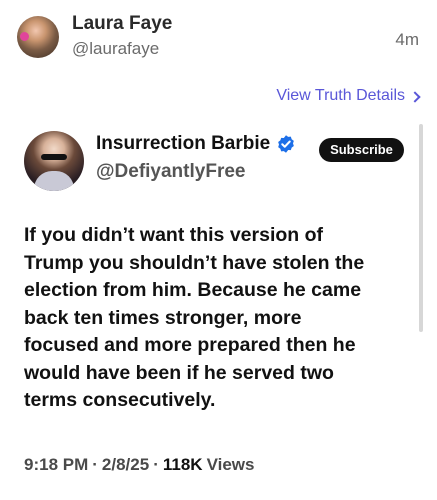 Image resolution: width=437 pixels, height=500 pixels. I want to click on author-avatar, so click(38, 37).